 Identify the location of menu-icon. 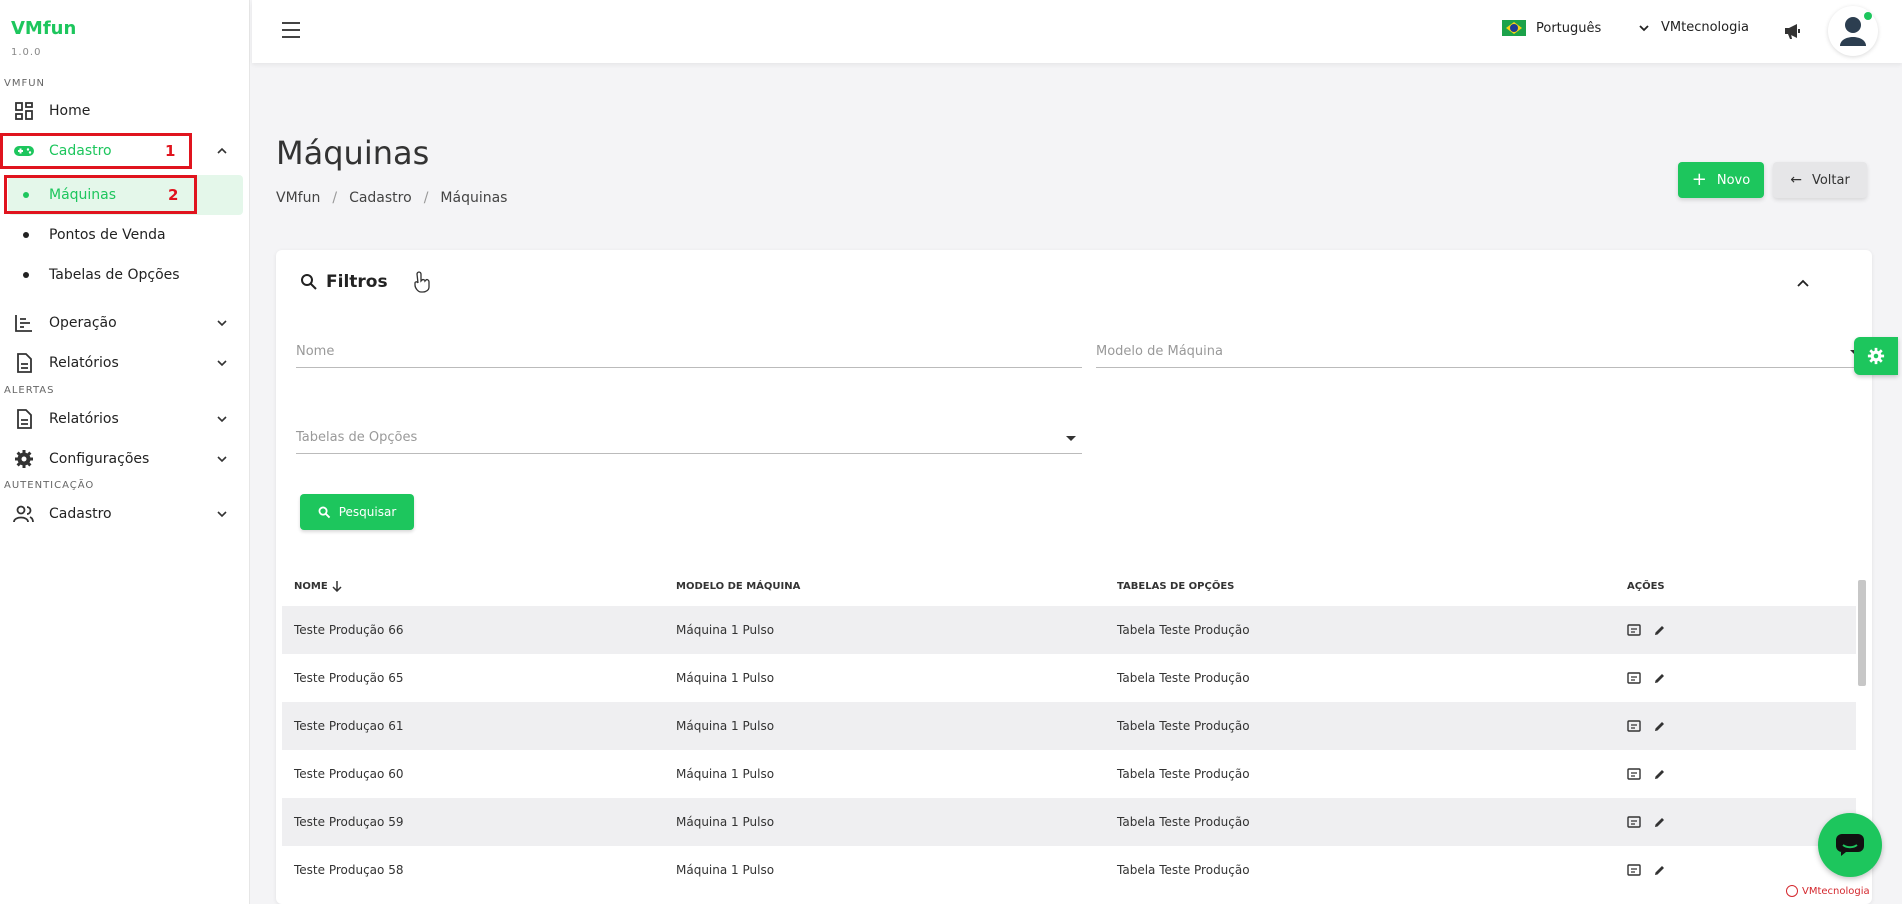
(291, 30).